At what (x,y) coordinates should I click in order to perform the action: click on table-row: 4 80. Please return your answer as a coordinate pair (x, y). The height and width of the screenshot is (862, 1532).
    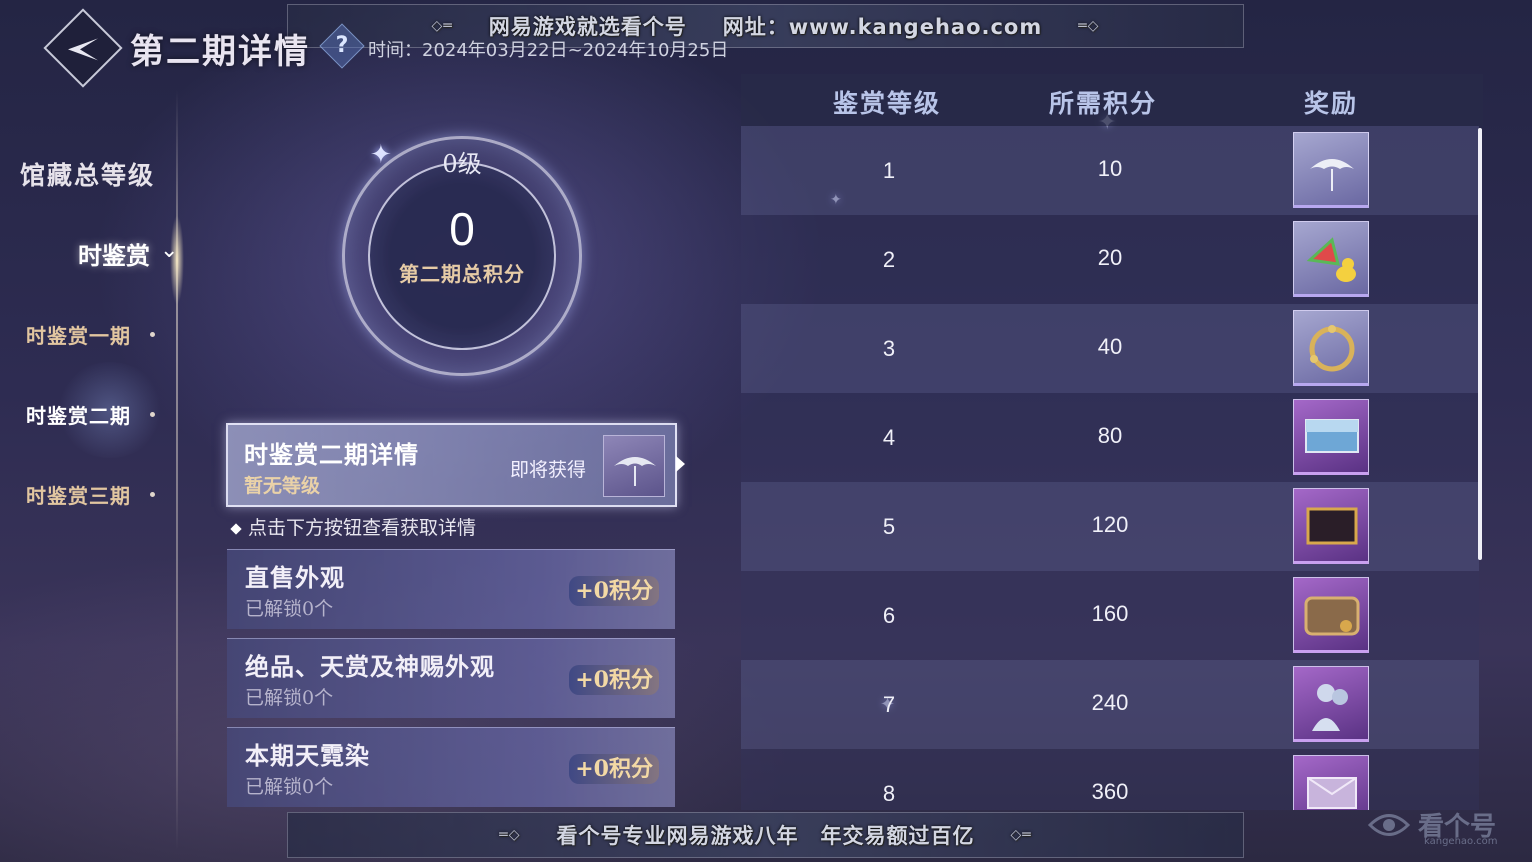
    Looking at the image, I should click on (1110, 437).